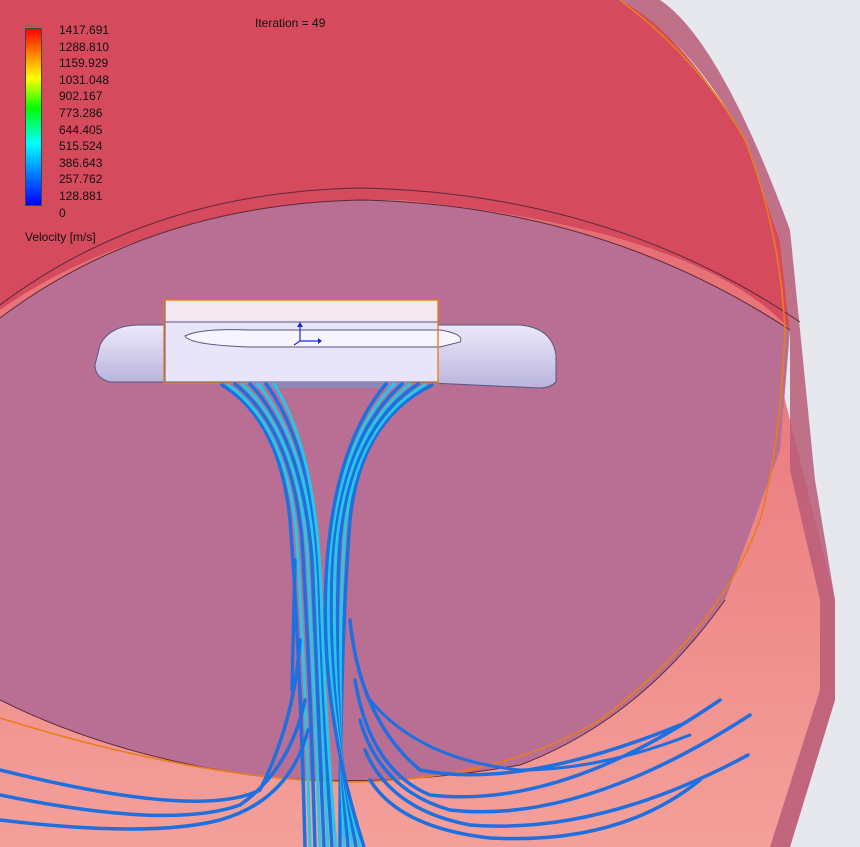 The image size is (860, 847). Describe the element at coordinates (81, 146) in the screenshot. I see `legend-tick: 515.524` at that location.